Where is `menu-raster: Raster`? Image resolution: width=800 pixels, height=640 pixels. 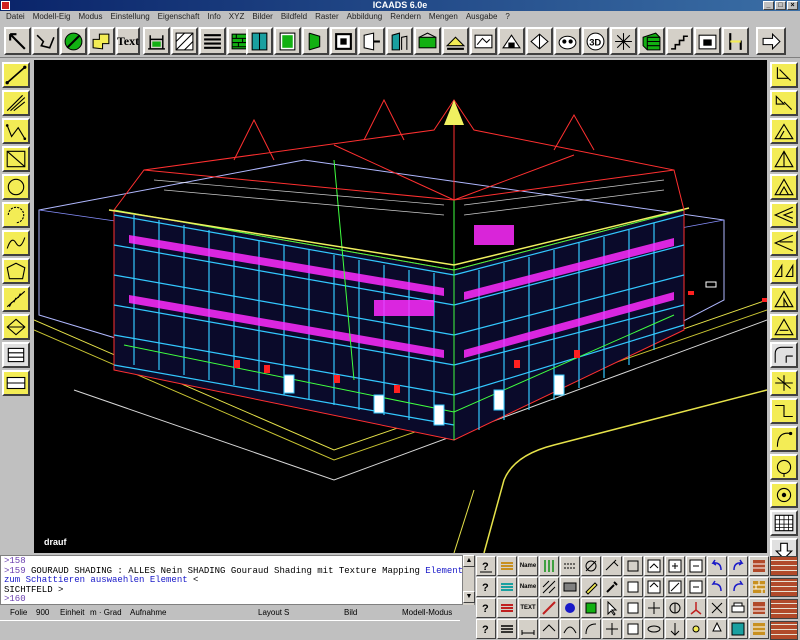
menu-raster: Raster is located at coordinates (327, 17).